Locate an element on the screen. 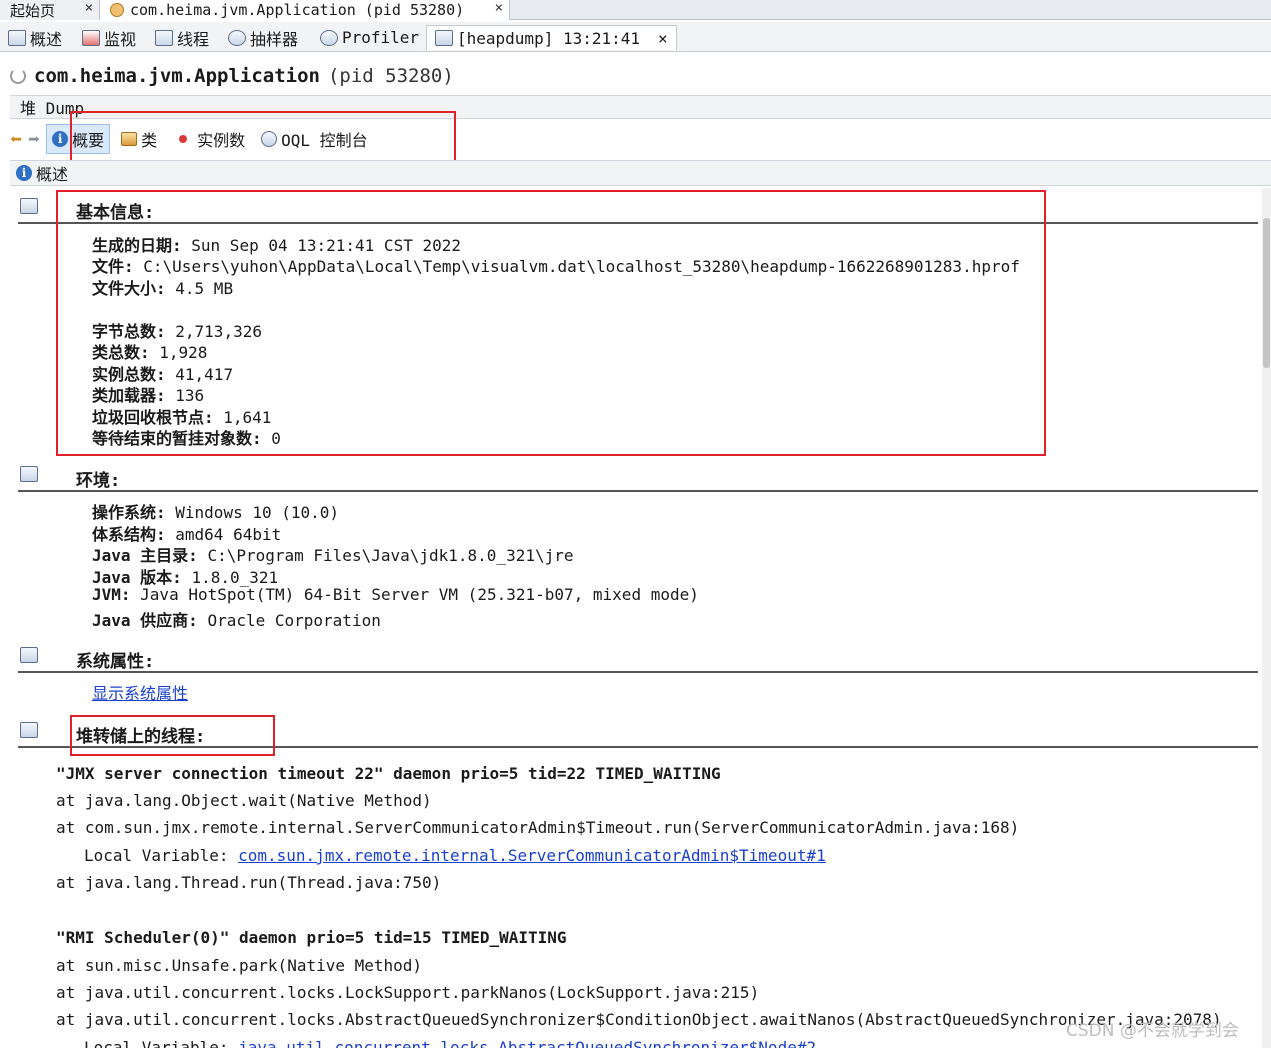 This screenshot has width=1271, height=1048. heap-dump-toolbar: ⬅ ➡ i 概要 类 实例数 OQL 控制台 is located at coordinates (191, 139).